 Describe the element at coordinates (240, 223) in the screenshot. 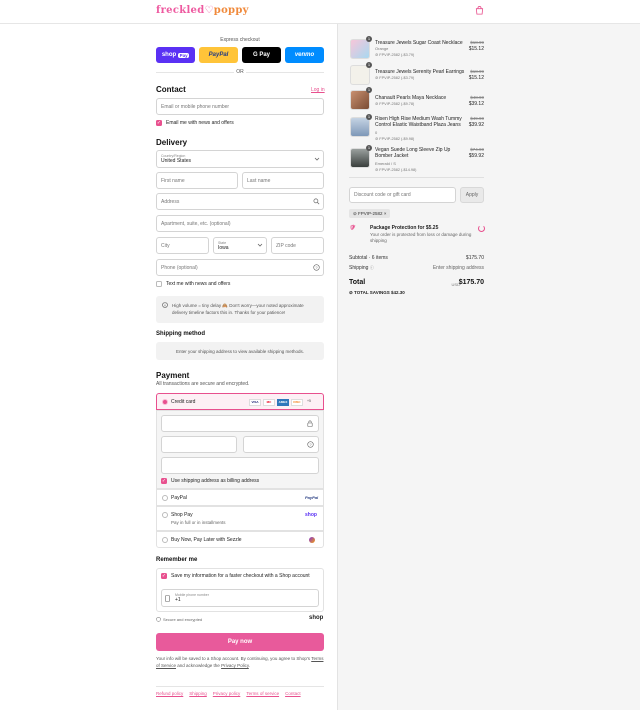

I see `apartment-field: Apartment, suite, etc. (optional)` at that location.